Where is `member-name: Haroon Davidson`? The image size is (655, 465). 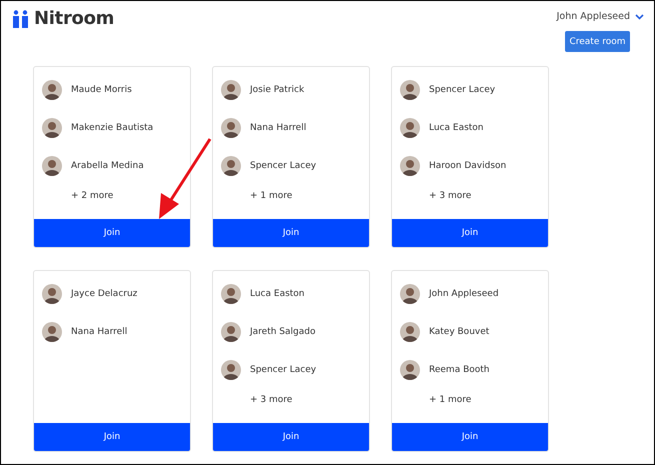
member-name: Haroon Davidson is located at coordinates (467, 166).